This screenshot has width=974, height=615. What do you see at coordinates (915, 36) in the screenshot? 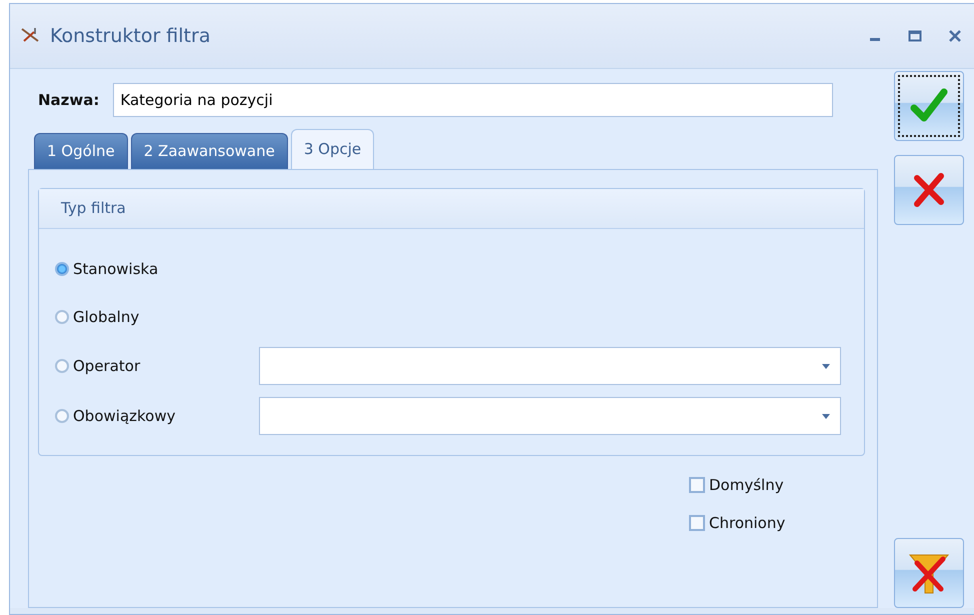
I see `maximize-icon` at bounding box center [915, 36].